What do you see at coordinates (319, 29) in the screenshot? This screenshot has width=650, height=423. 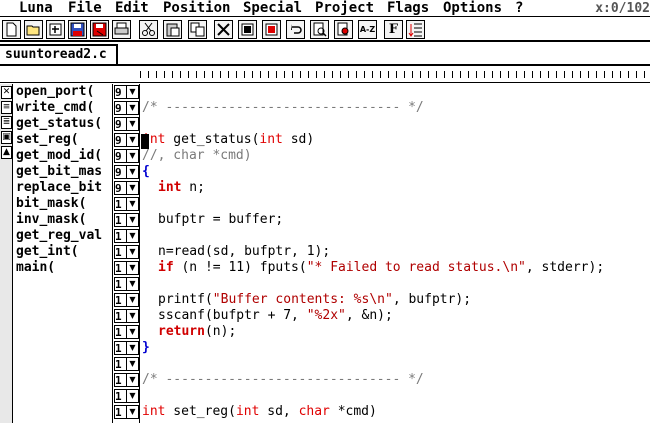 I see `find-icon` at bounding box center [319, 29].